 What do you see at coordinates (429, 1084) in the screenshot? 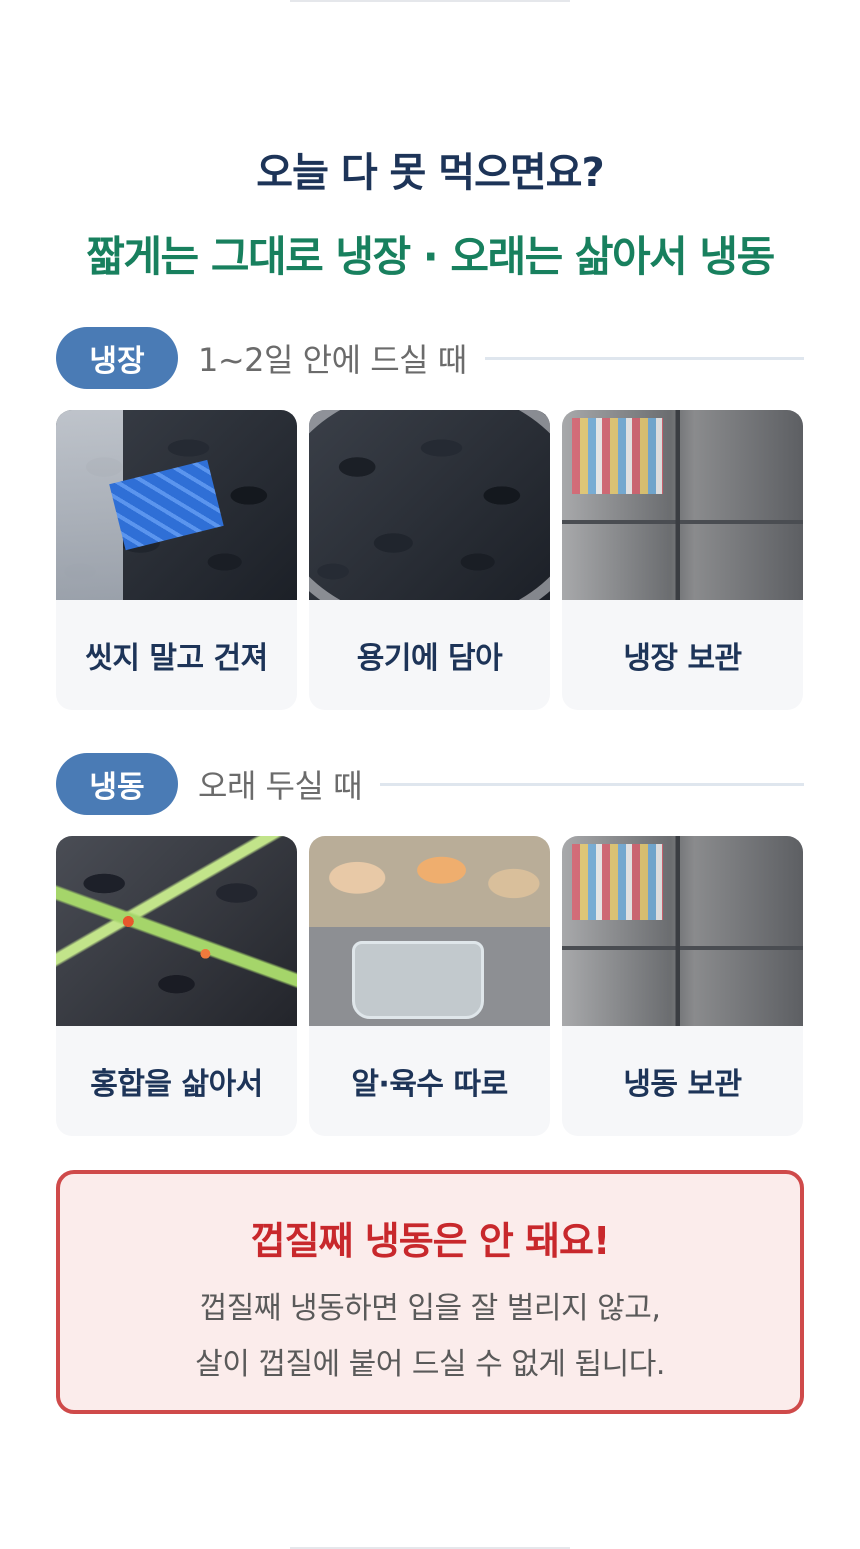
I see `step-label: 알·육수 따로` at bounding box center [429, 1084].